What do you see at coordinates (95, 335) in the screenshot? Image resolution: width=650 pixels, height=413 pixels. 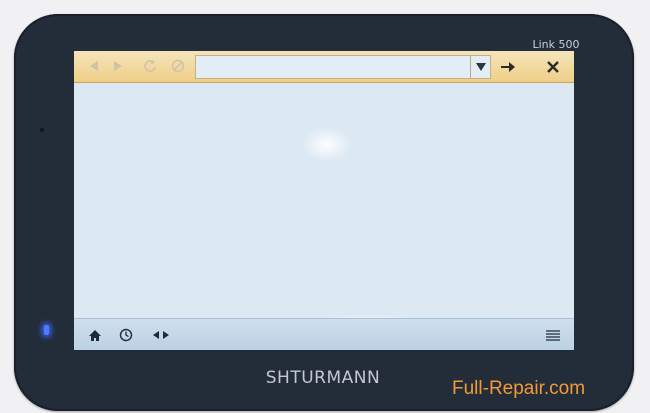 I see `home-icon` at bounding box center [95, 335].